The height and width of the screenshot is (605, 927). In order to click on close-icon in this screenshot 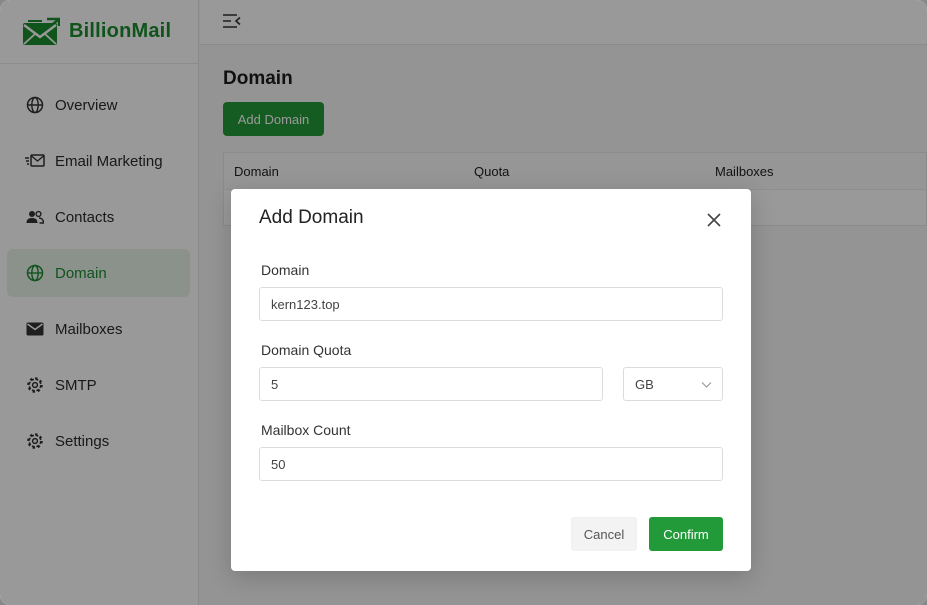, I will do `click(714, 220)`.